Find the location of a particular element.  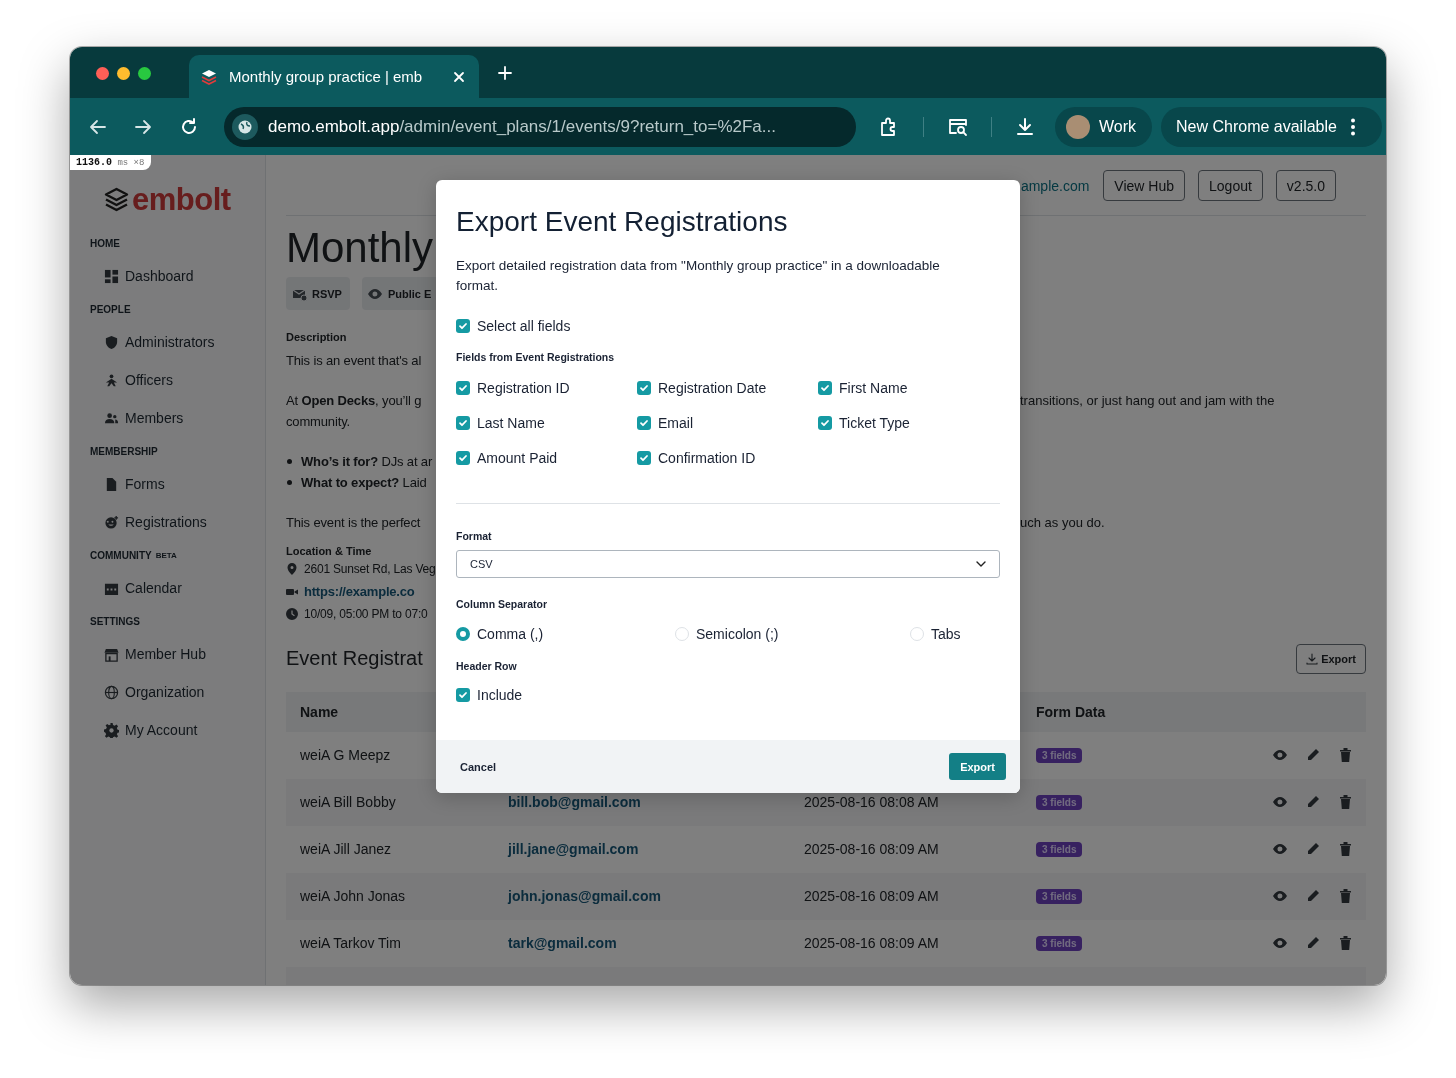

sidebar-item: Registrations is located at coordinates (177, 522).